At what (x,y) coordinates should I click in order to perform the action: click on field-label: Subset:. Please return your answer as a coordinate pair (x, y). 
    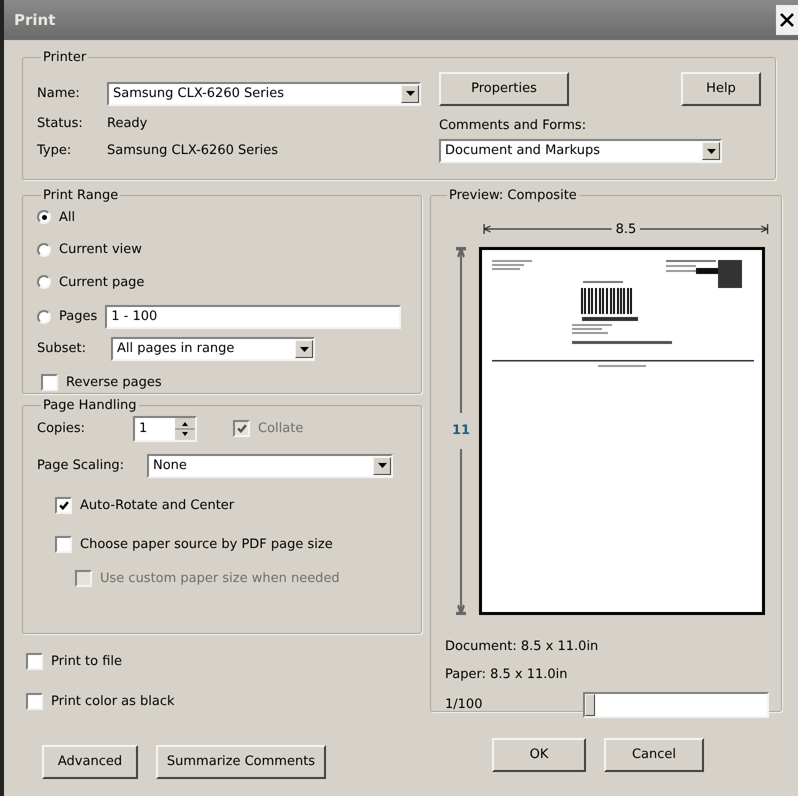
    Looking at the image, I should click on (62, 349).